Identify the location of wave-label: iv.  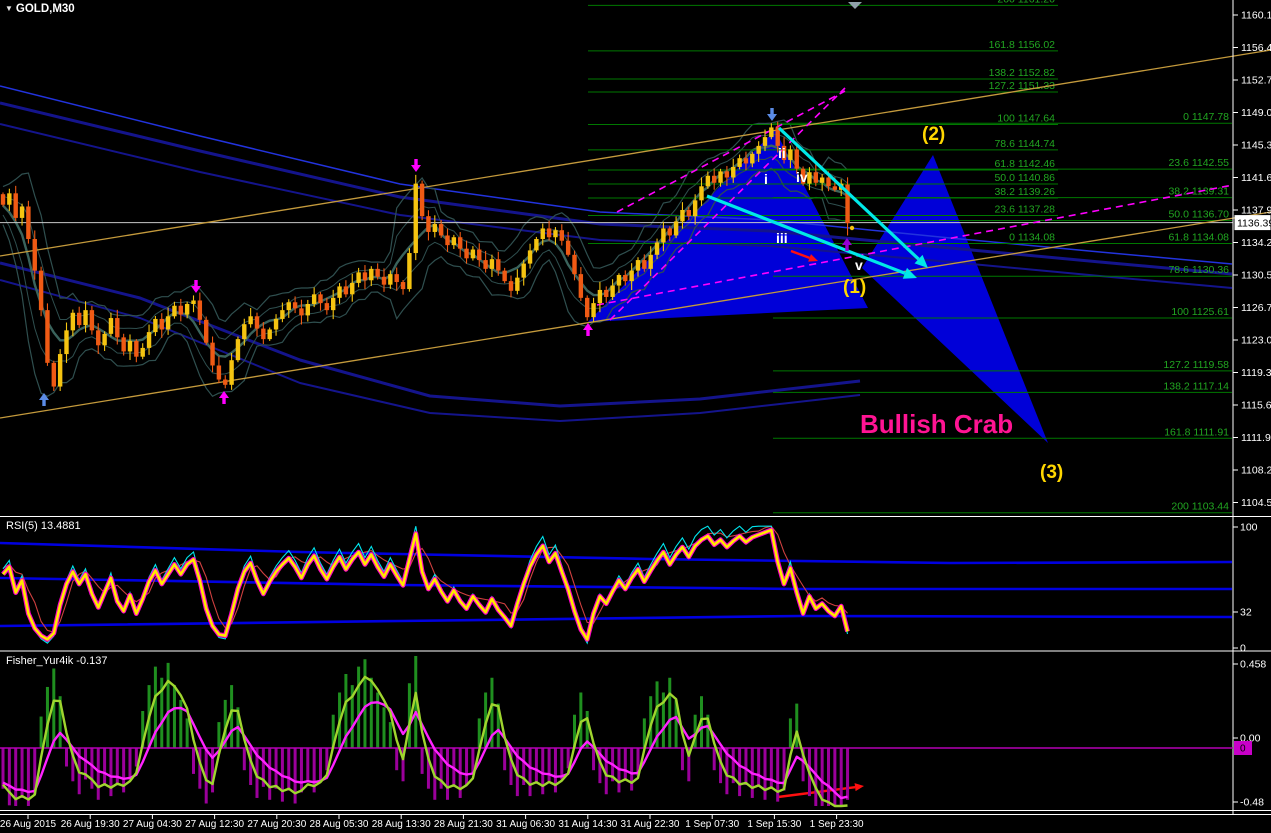
(802, 177).